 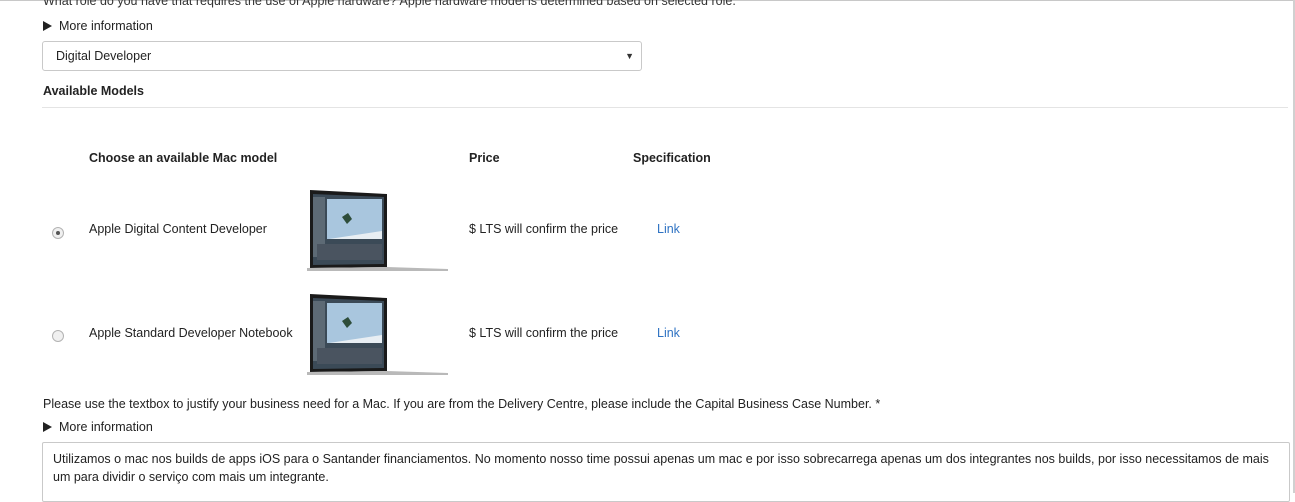 I want to click on more-information-toggle-justification: More information, so click(x=98, y=427).